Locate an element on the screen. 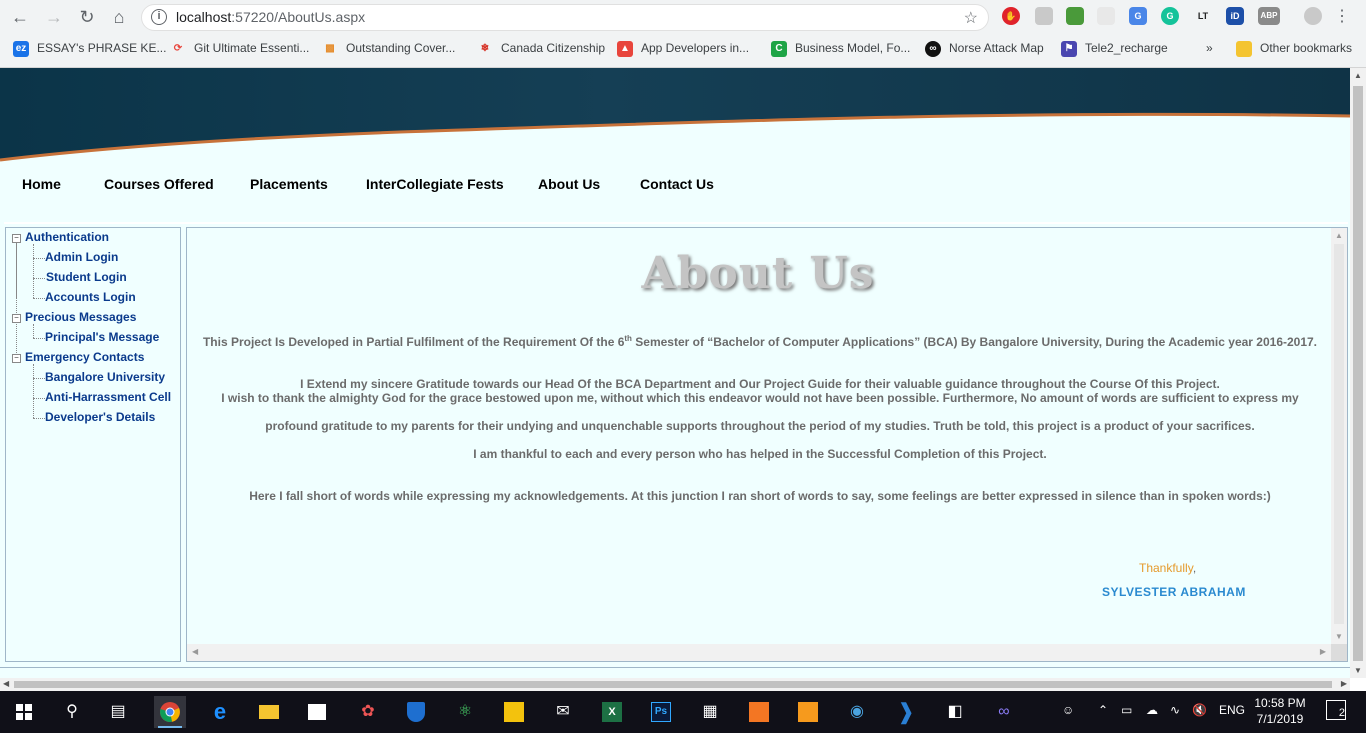  profile-avatar-icon is located at coordinates (1313, 16).